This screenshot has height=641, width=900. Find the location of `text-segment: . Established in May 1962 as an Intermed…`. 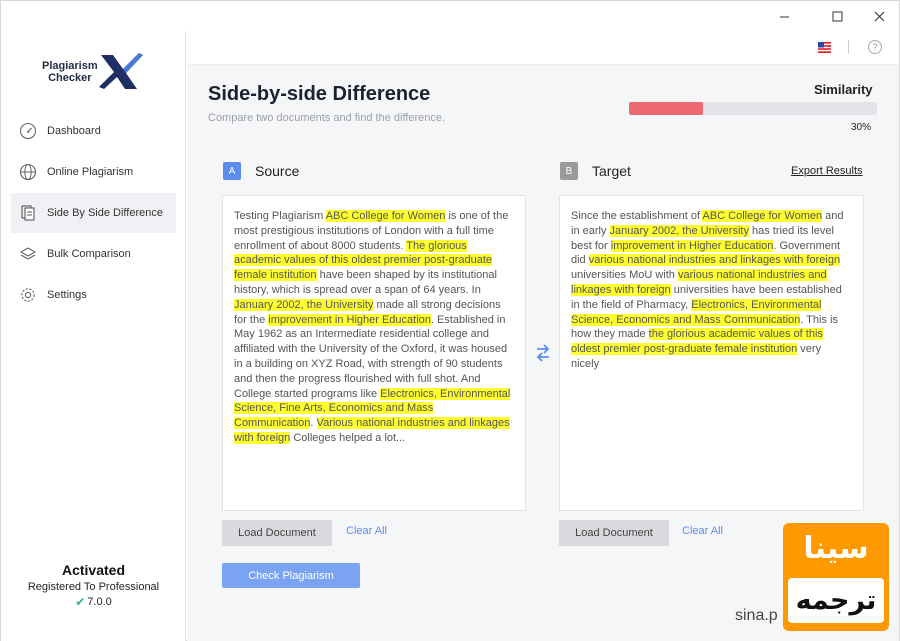

text-segment: . Established in May 1962 as an Intermed… is located at coordinates (371, 356).